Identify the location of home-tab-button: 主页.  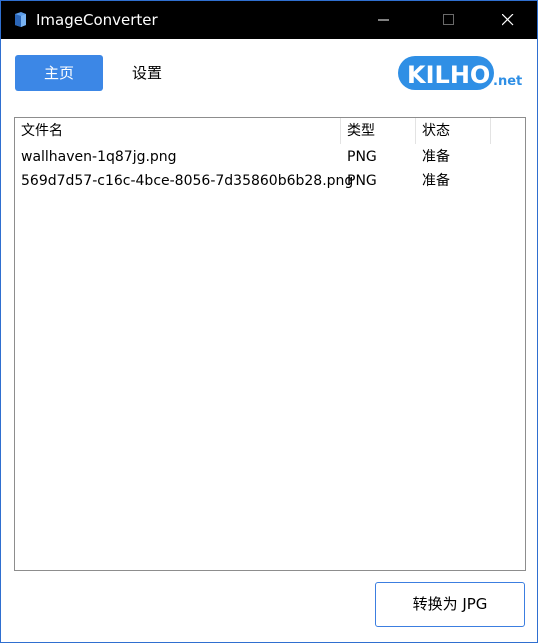
(59, 73).